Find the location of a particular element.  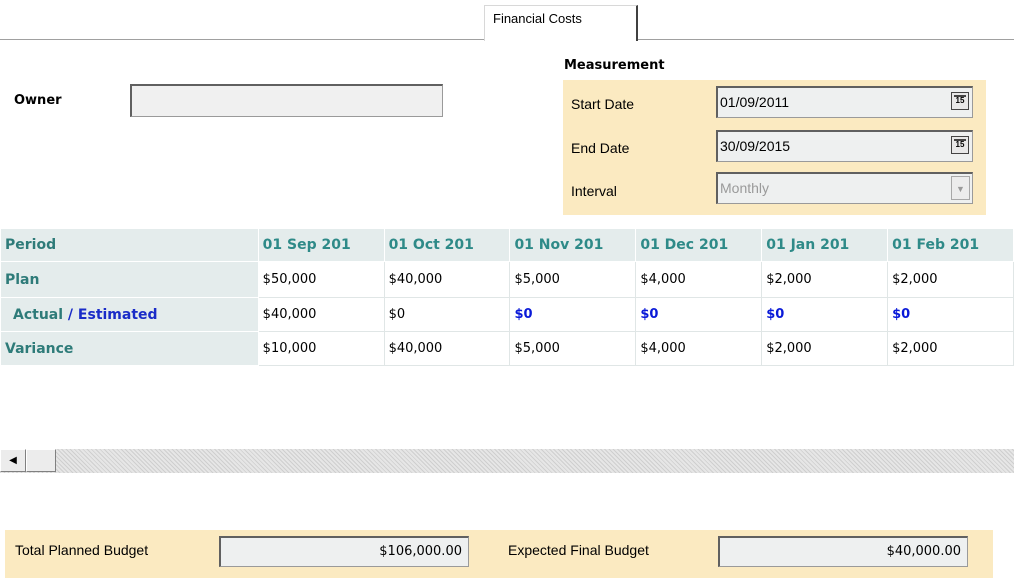

chevron-down-icon: ▼ is located at coordinates (960, 188).